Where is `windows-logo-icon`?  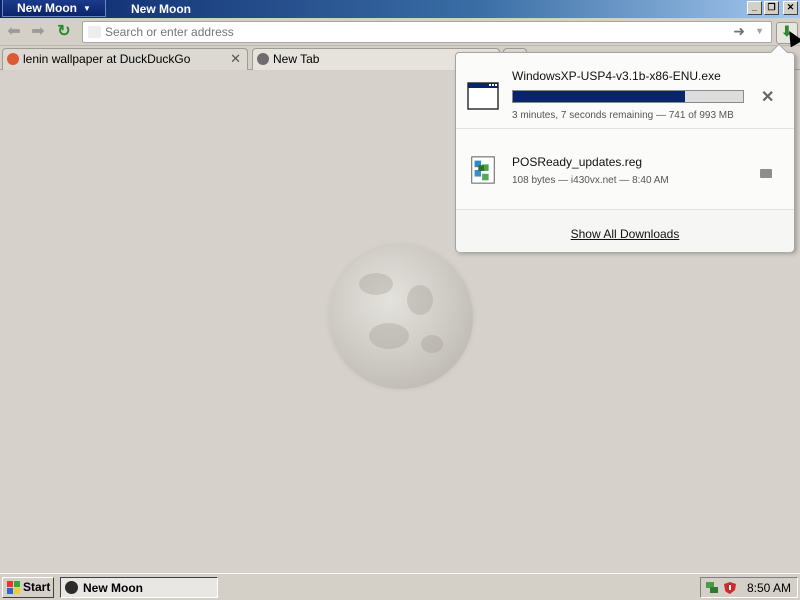
windows-logo-icon is located at coordinates (13, 587).